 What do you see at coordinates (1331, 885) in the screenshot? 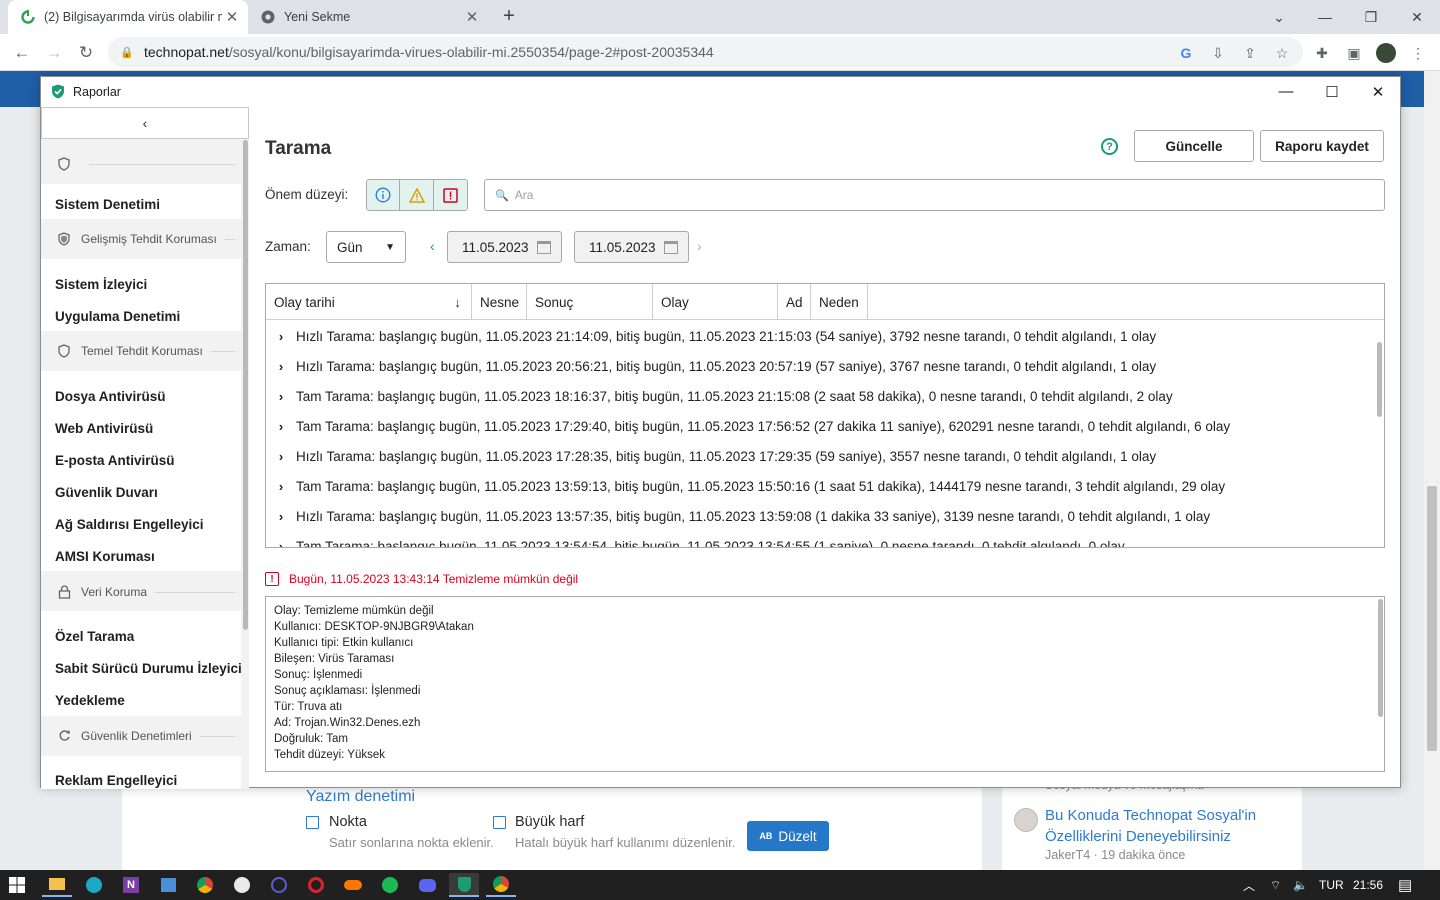
I see `language-indicator: TUR` at bounding box center [1331, 885].